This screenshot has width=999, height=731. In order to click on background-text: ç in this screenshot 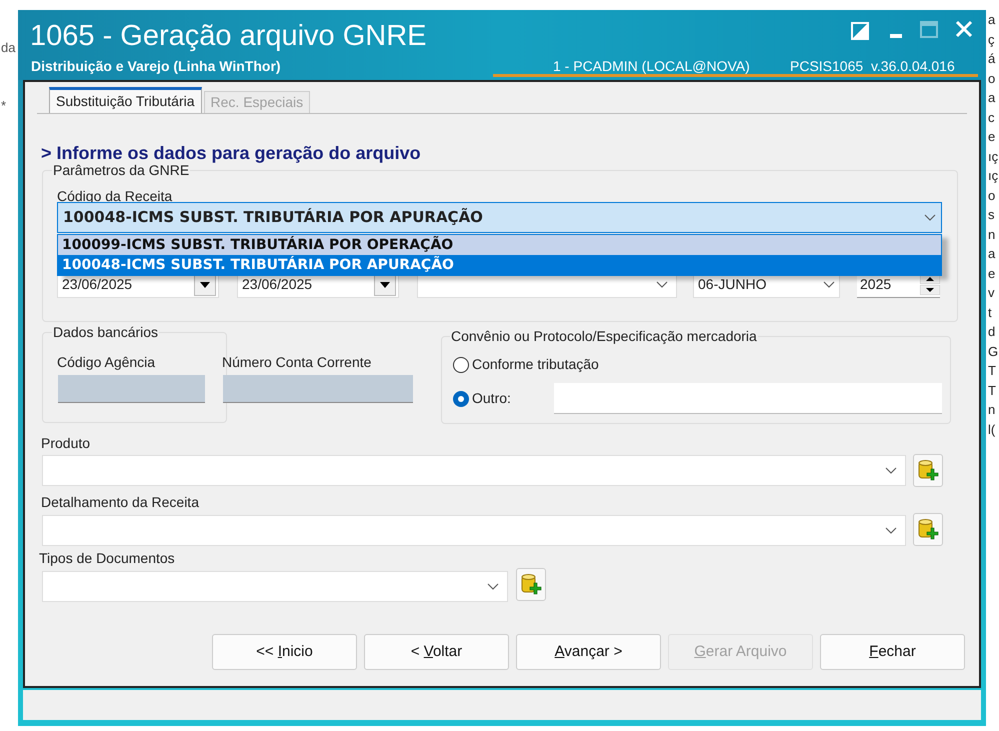, I will do `click(992, 39)`.